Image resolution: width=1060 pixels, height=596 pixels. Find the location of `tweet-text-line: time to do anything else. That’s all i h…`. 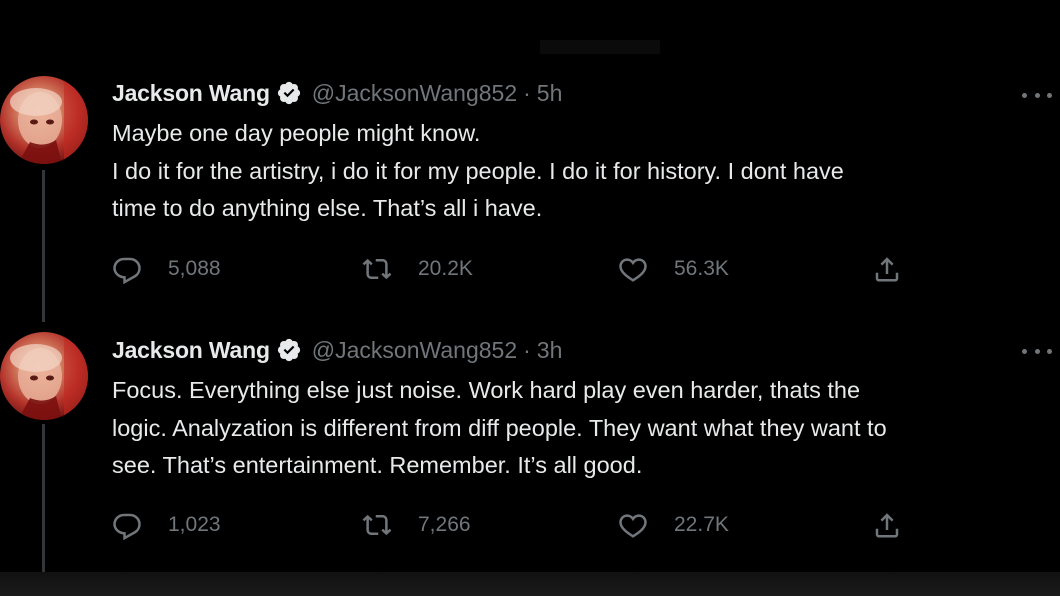

tweet-text-line: time to do anything else. That’s all i h… is located at coordinates (327, 208).